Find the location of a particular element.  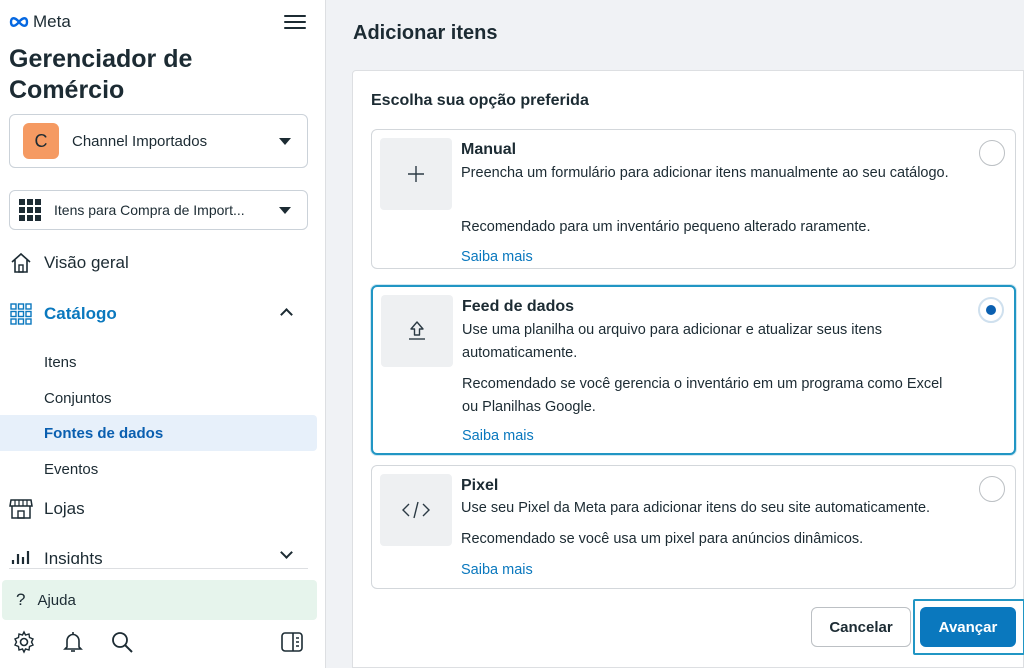

account-selector: C Channel Importados is located at coordinates (158, 141).